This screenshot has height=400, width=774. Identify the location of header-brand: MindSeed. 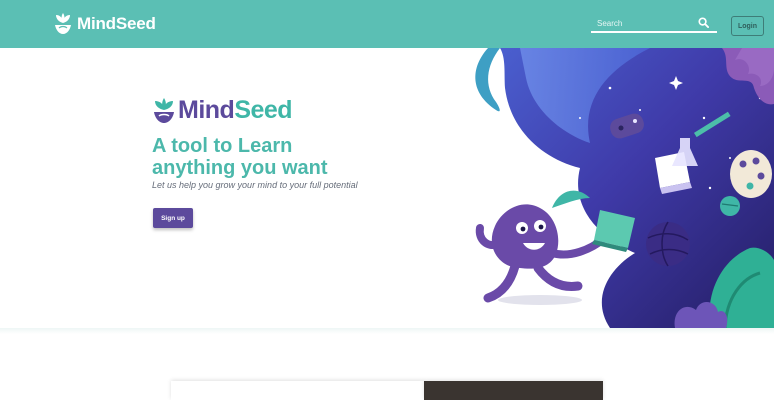
(104, 24).